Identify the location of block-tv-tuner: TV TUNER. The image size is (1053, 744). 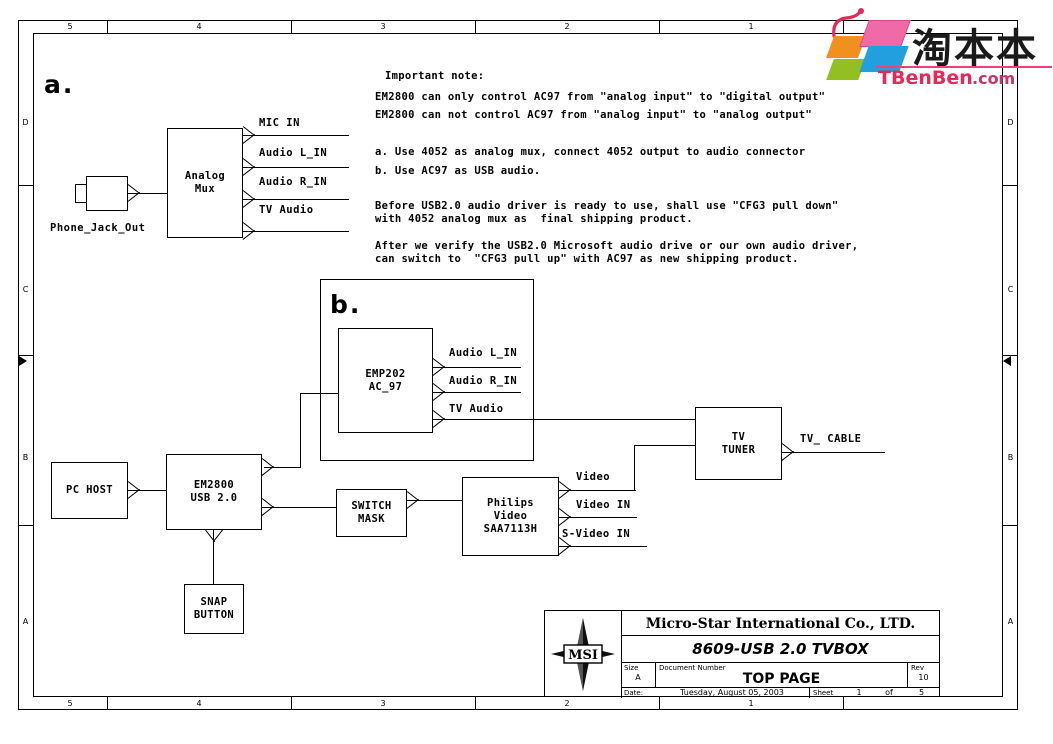
(738, 443).